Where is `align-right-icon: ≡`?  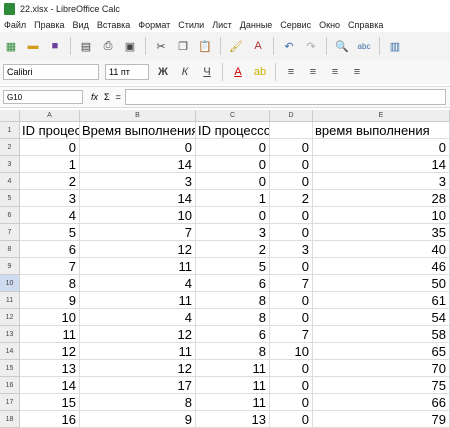
align-right-icon: ≡ is located at coordinates (335, 72).